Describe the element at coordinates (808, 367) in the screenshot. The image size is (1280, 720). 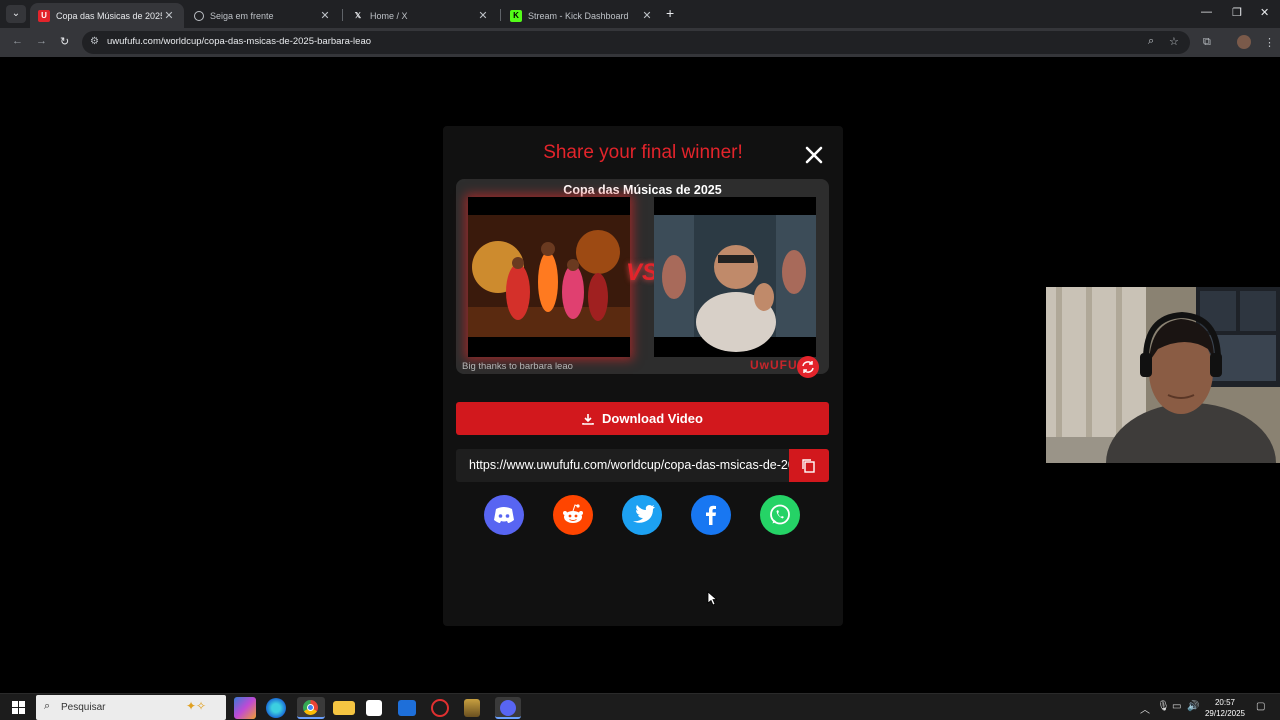
I see `refresh-icon` at that location.